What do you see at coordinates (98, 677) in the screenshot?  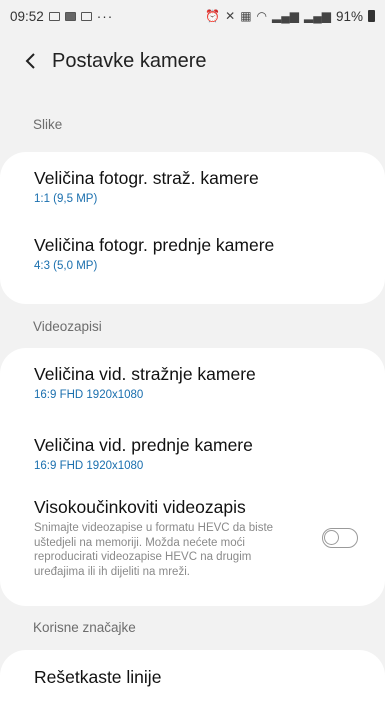 I see `grid-lines-title: Rešetkaste linije` at bounding box center [98, 677].